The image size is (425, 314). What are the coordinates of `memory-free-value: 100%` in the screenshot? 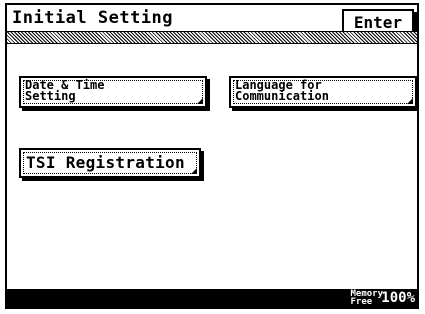 It's located at (398, 298).